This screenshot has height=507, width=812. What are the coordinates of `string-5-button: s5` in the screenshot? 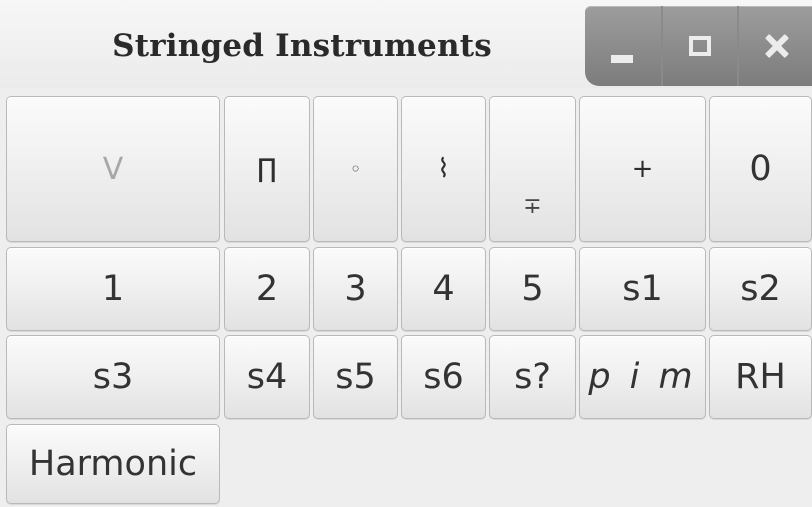 It's located at (355, 377).